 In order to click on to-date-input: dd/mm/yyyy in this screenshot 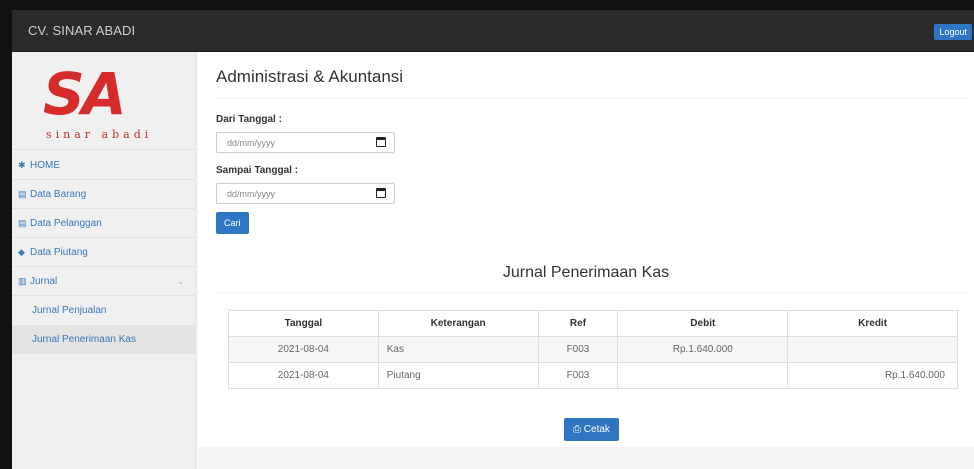, I will do `click(305, 193)`.